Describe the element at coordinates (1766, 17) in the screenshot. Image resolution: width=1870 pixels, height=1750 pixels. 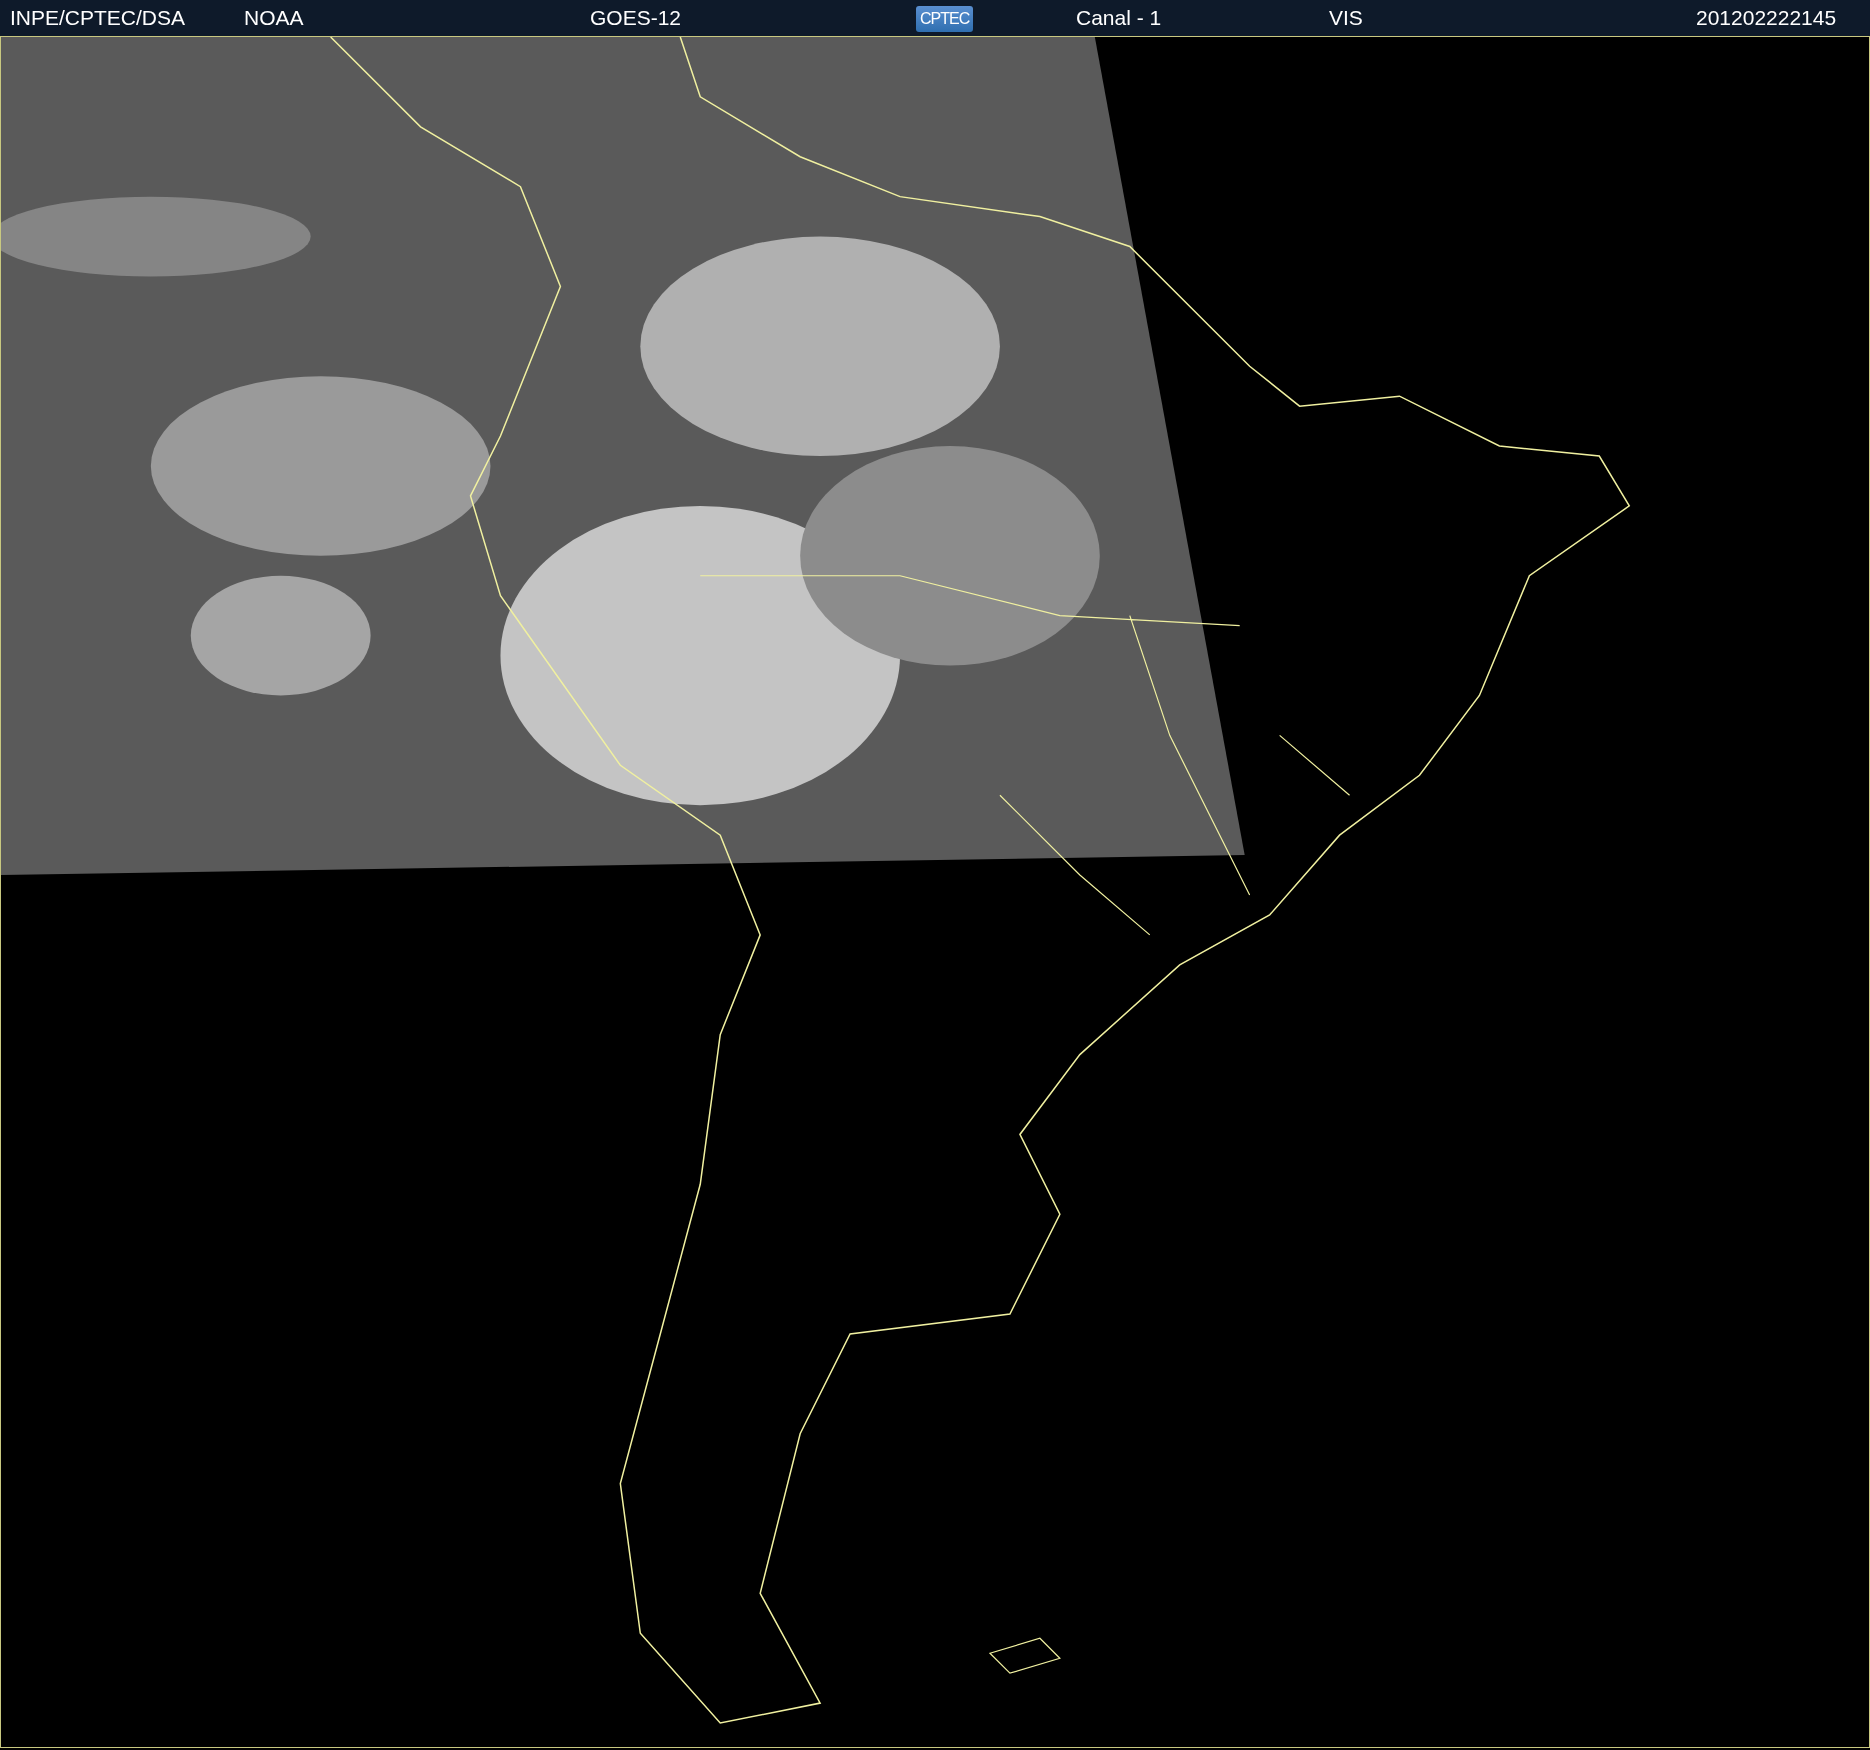
I see `header-label: 201202222145` at that location.